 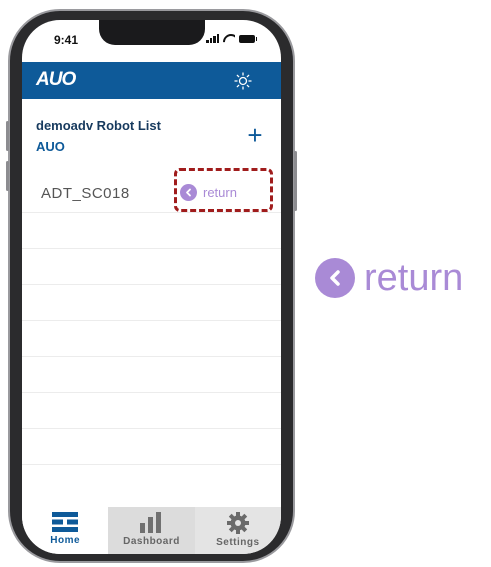 What do you see at coordinates (65, 522) in the screenshot?
I see `home-icon` at bounding box center [65, 522].